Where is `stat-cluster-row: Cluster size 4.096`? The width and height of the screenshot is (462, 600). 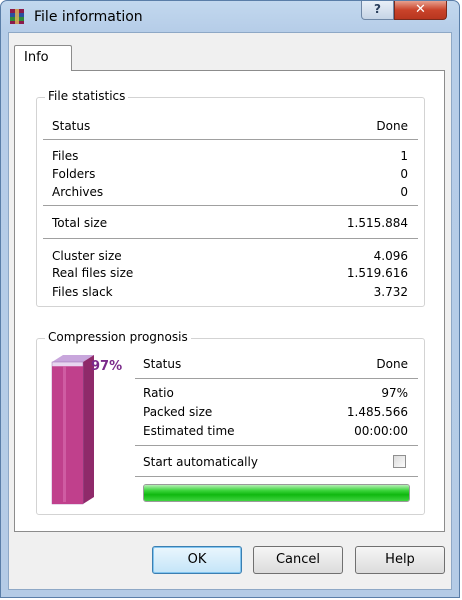
stat-cluster-row: Cluster size 4.096 is located at coordinates (230, 256).